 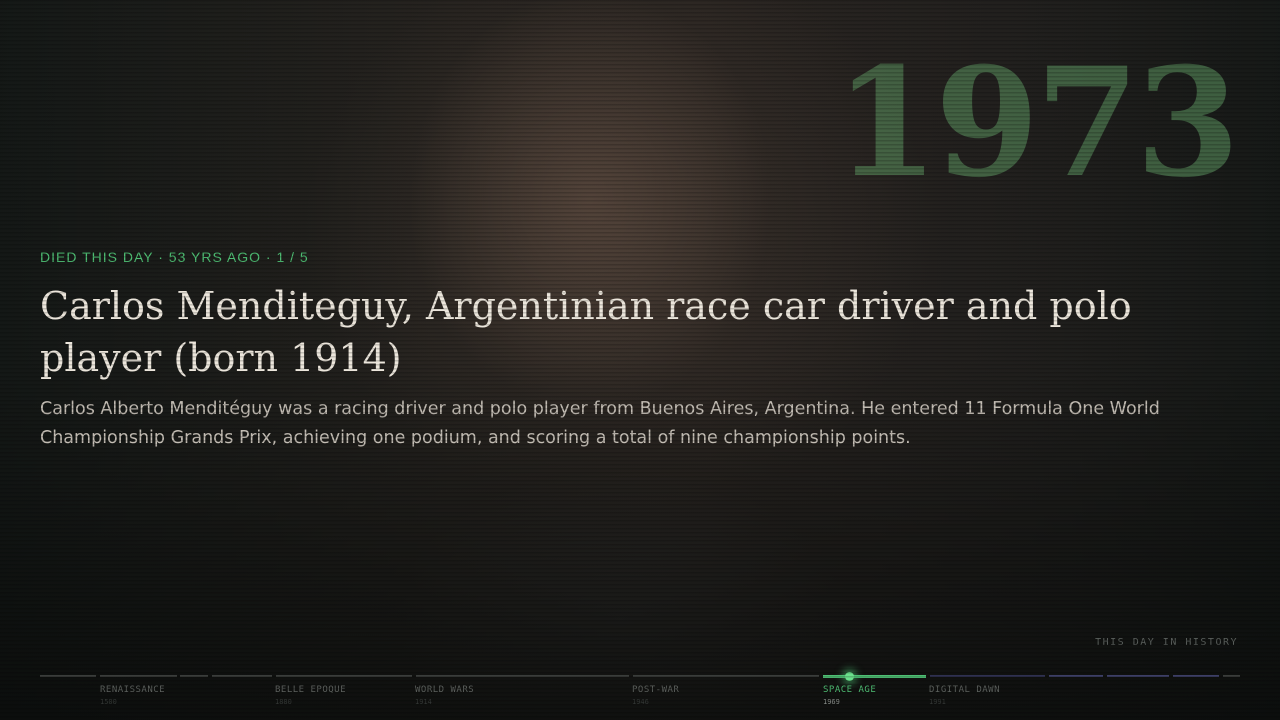 What do you see at coordinates (655, 690) in the screenshot?
I see `era-label-post-war: POST-WAR` at bounding box center [655, 690].